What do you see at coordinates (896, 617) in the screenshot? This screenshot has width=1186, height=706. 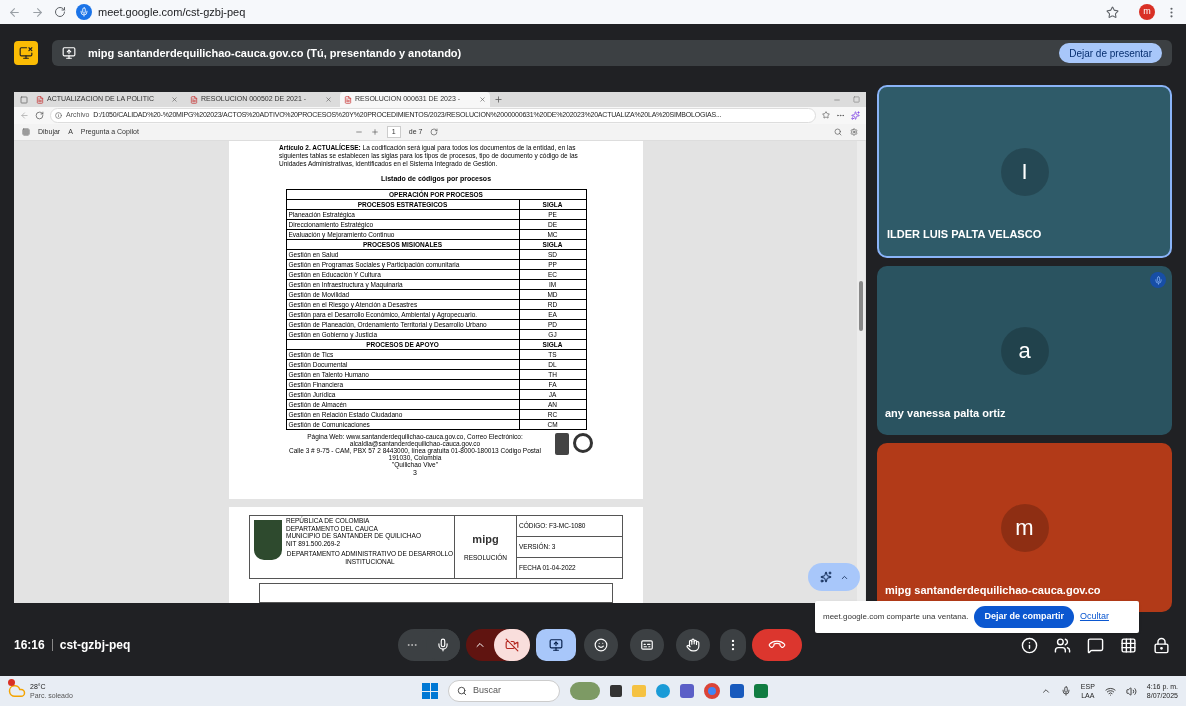 I see `notification-text: meet.google.com comparte una ventana.` at bounding box center [896, 617].